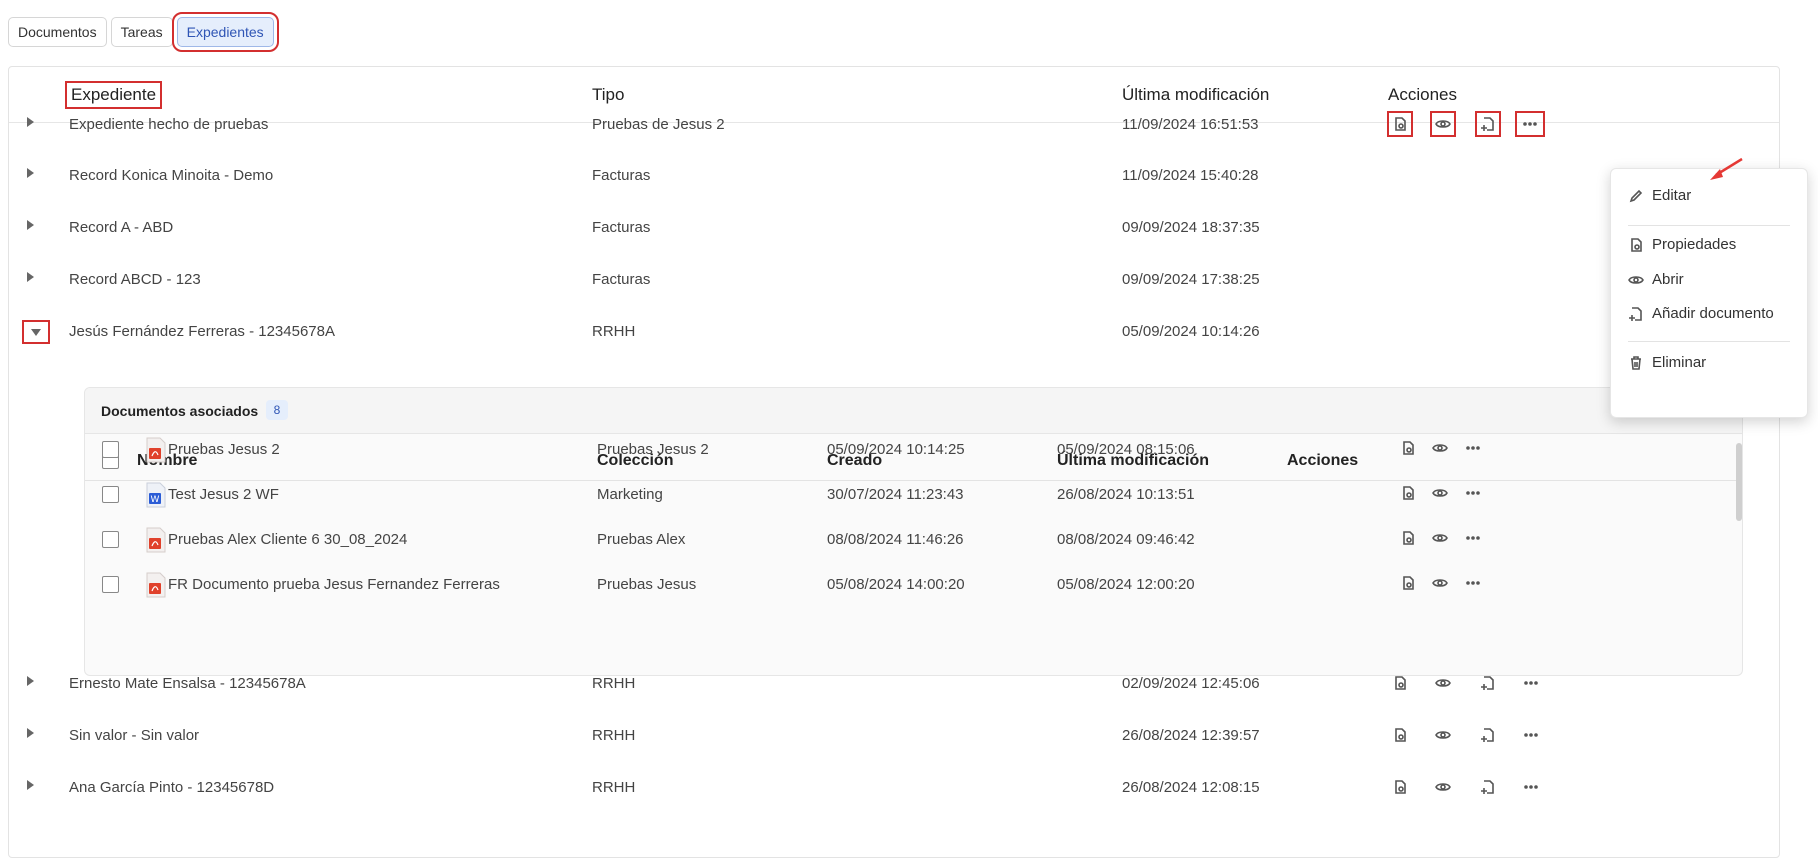 The width and height of the screenshot is (1818, 858). What do you see at coordinates (1191, 331) in the screenshot?
I see `row-fecha: 05/09/2024 10:14:26` at bounding box center [1191, 331].